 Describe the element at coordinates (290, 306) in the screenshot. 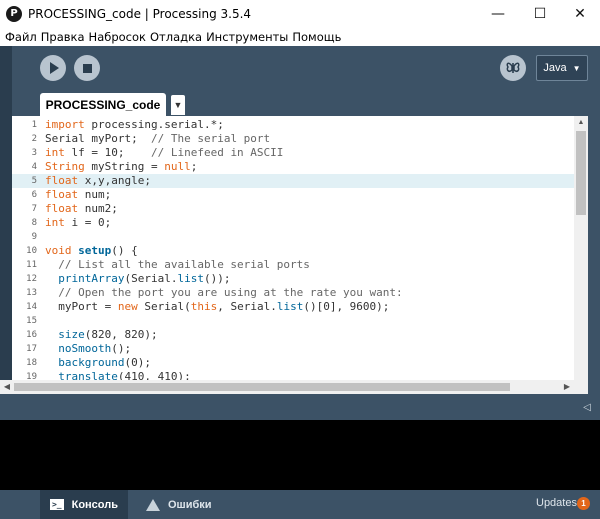

I see `code-token: list` at that location.